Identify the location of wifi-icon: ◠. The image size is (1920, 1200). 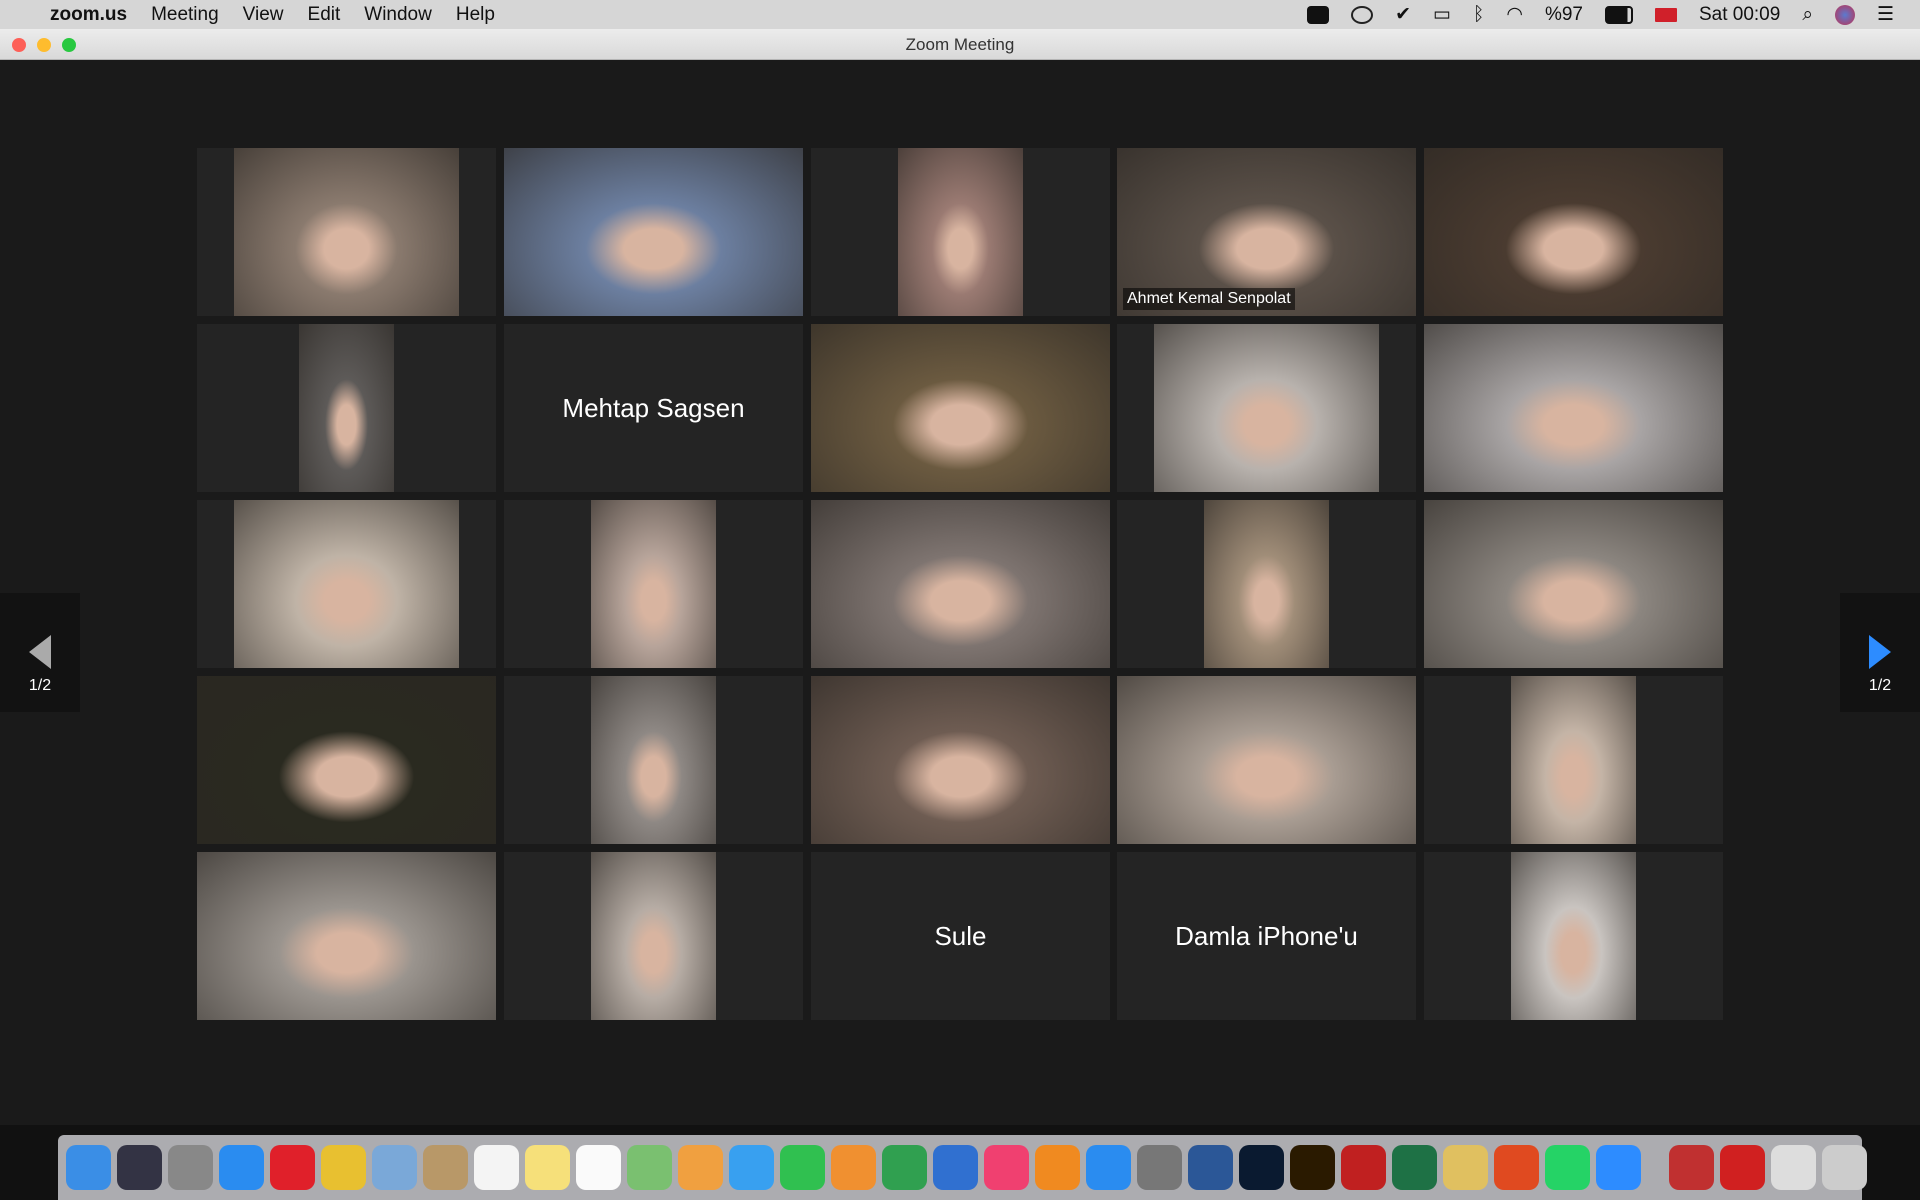
(1514, 14).